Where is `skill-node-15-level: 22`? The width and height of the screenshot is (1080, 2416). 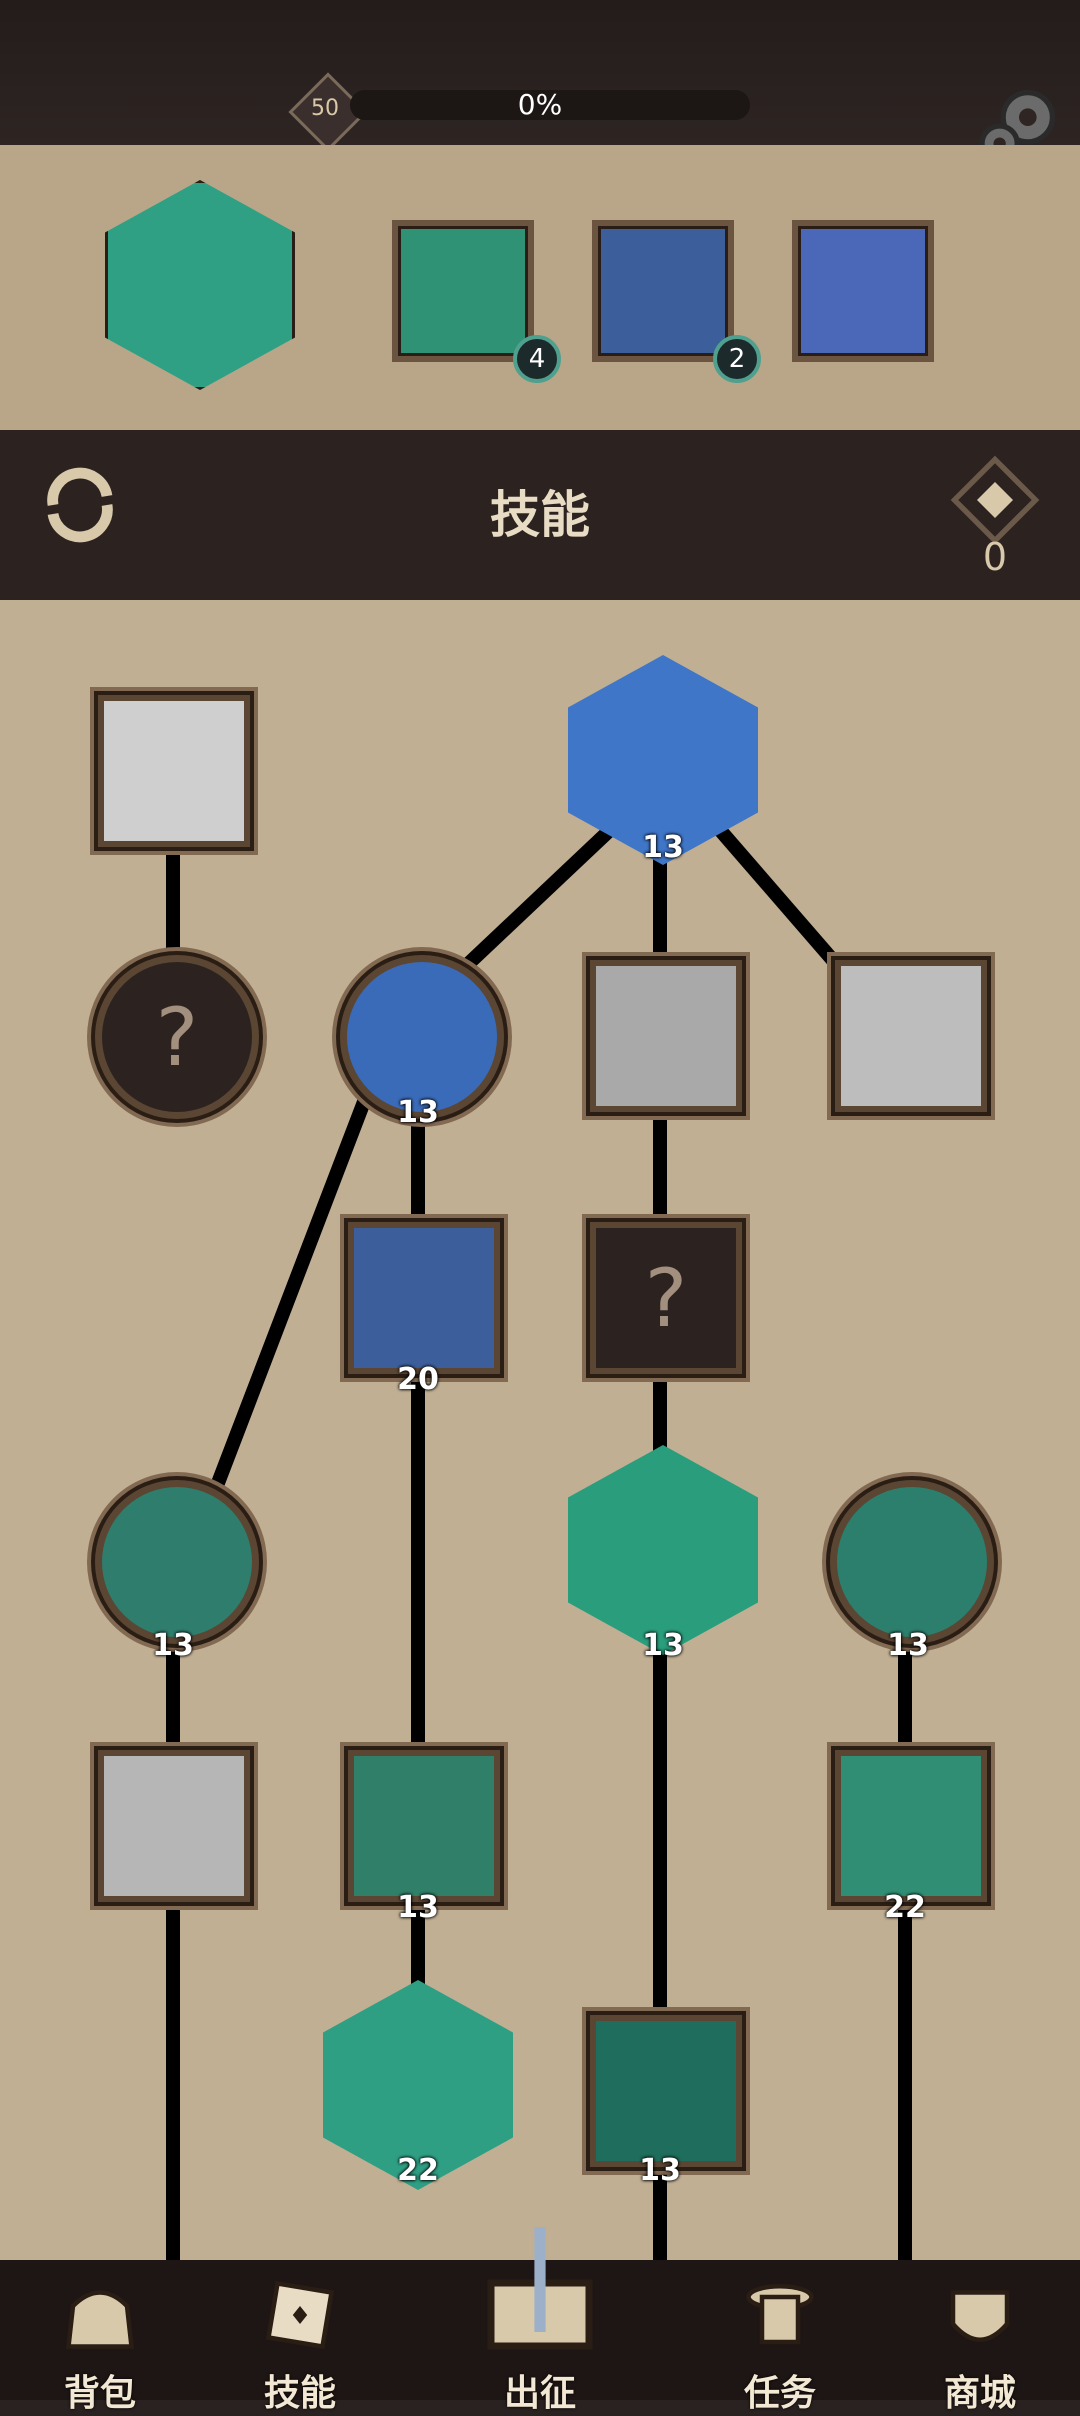
skill-node-15-level: 22 is located at coordinates (418, 2170).